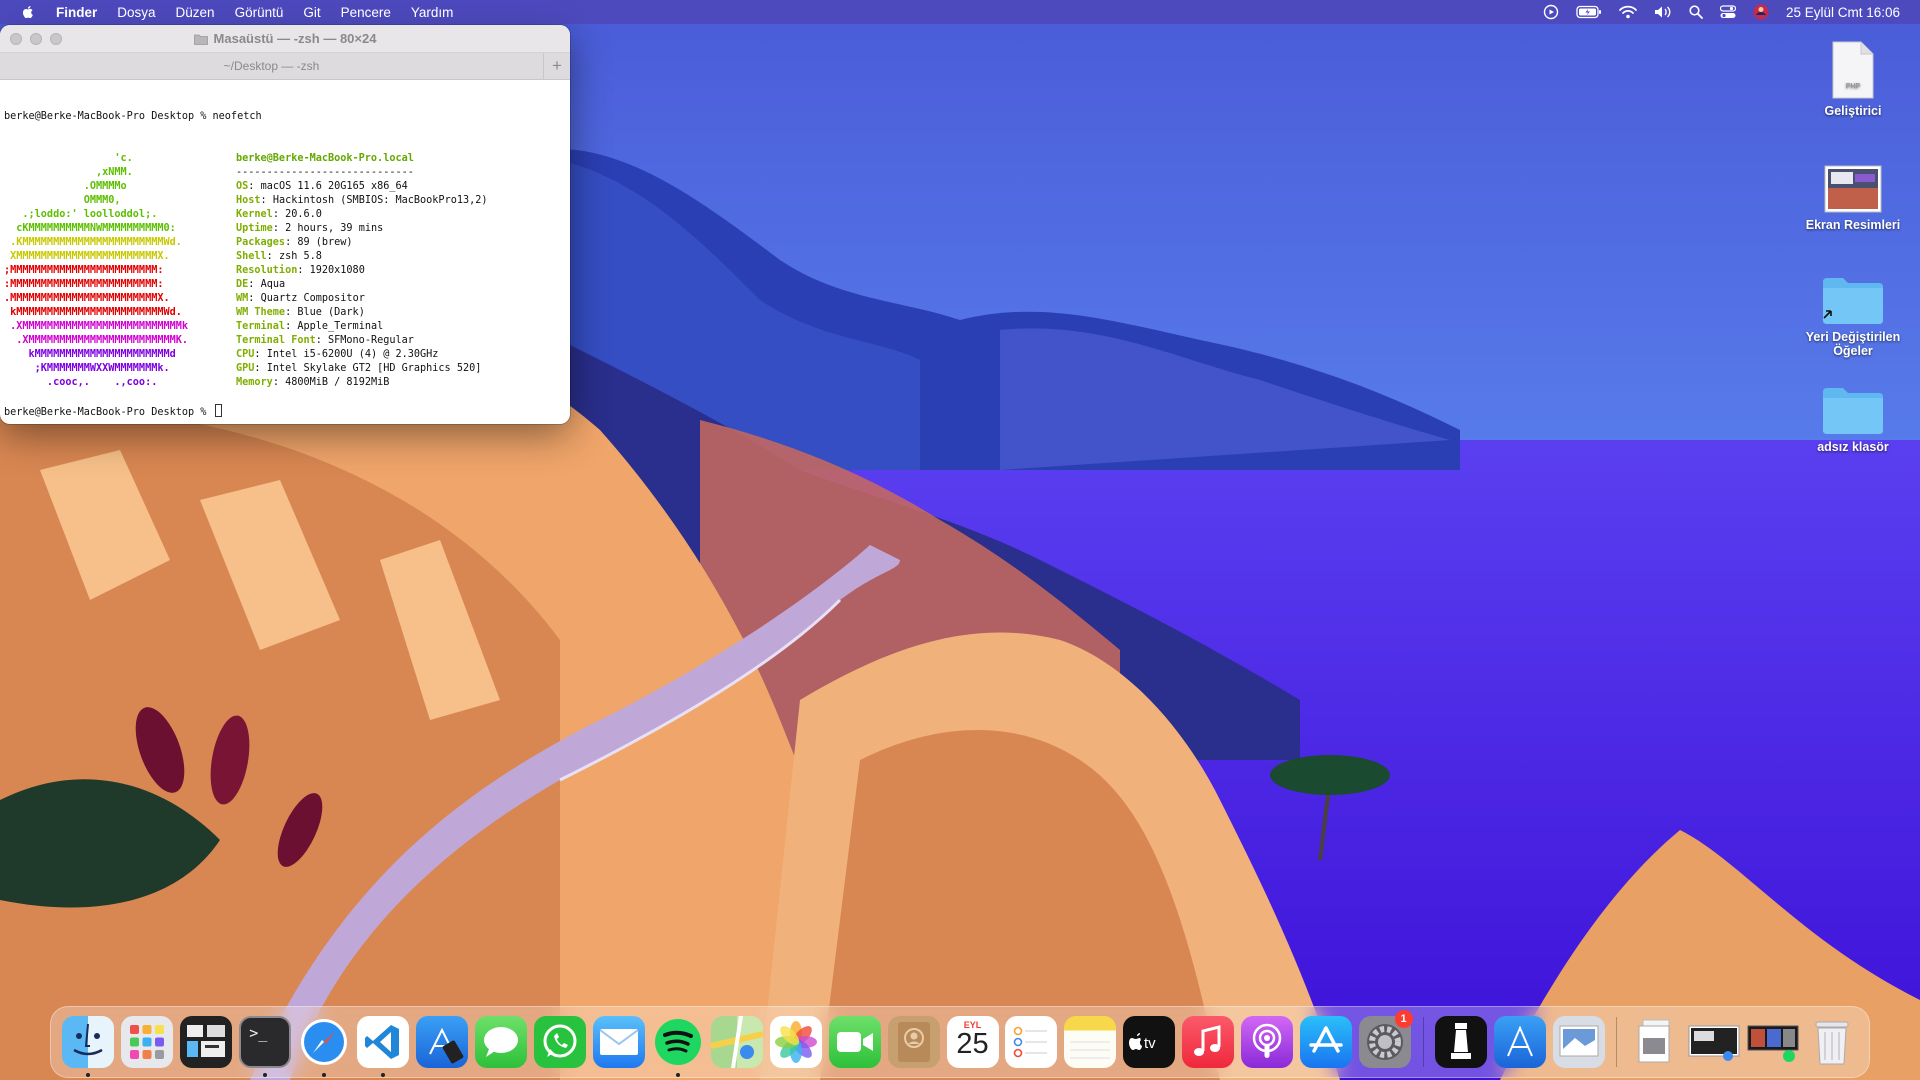 The width and height of the screenshot is (1920, 1080). Describe the element at coordinates (1696, 12) in the screenshot. I see `spotlight-icon` at that location.